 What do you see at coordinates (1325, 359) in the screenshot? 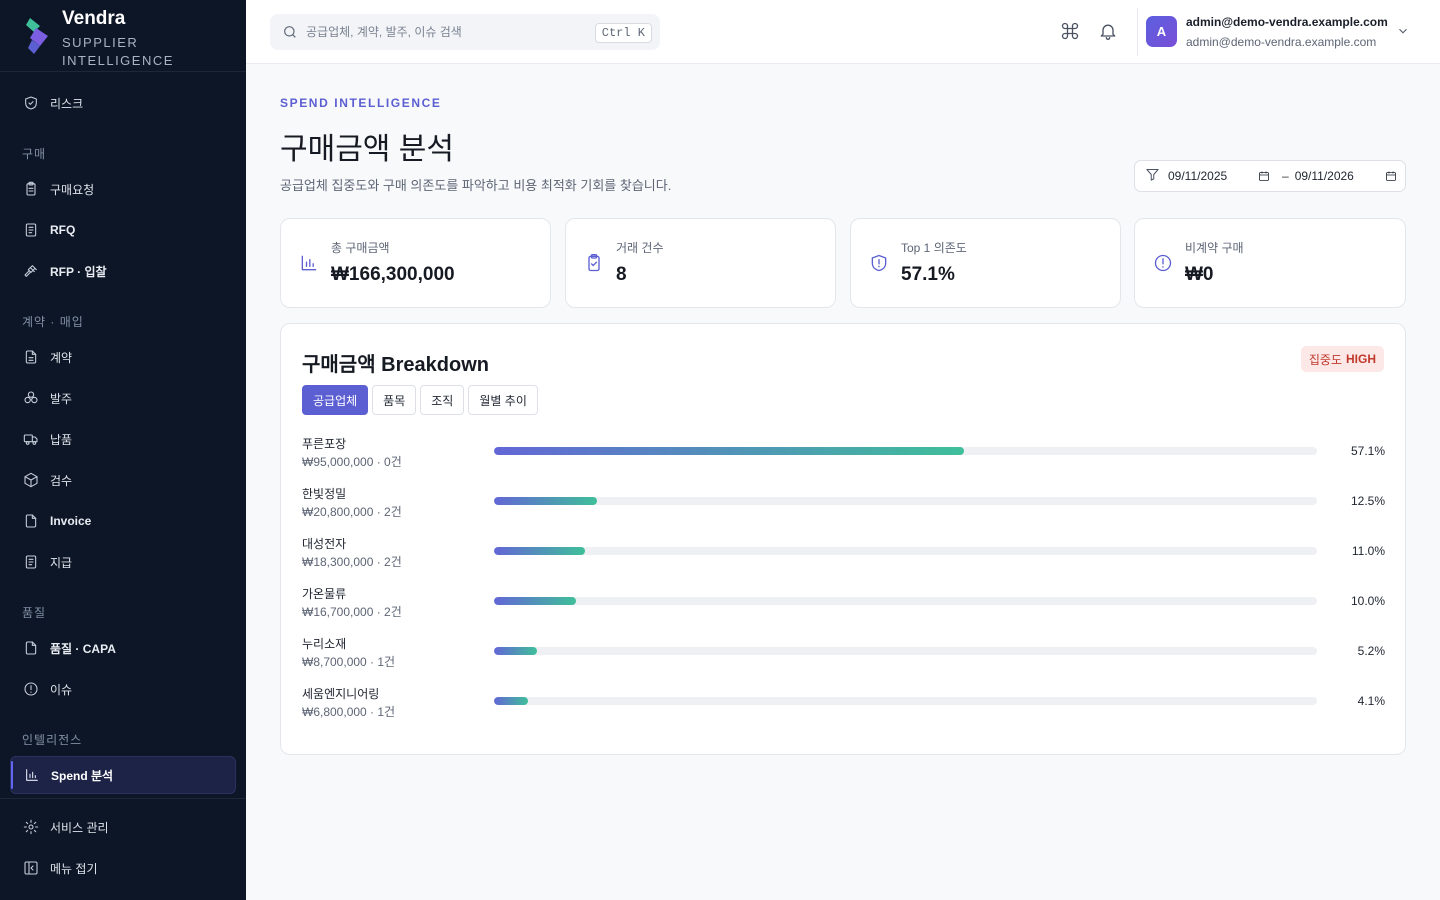
I see `badge-label: 집중도` at bounding box center [1325, 359].